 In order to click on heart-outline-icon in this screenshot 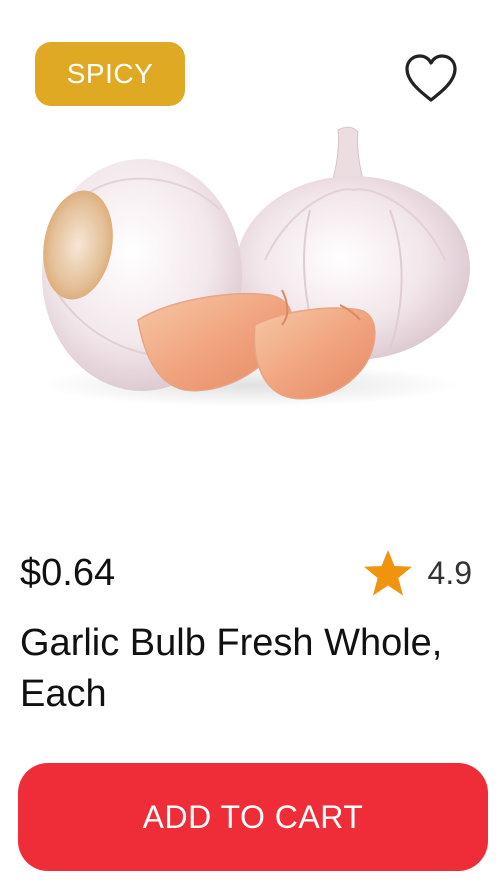, I will do `click(431, 78)`.